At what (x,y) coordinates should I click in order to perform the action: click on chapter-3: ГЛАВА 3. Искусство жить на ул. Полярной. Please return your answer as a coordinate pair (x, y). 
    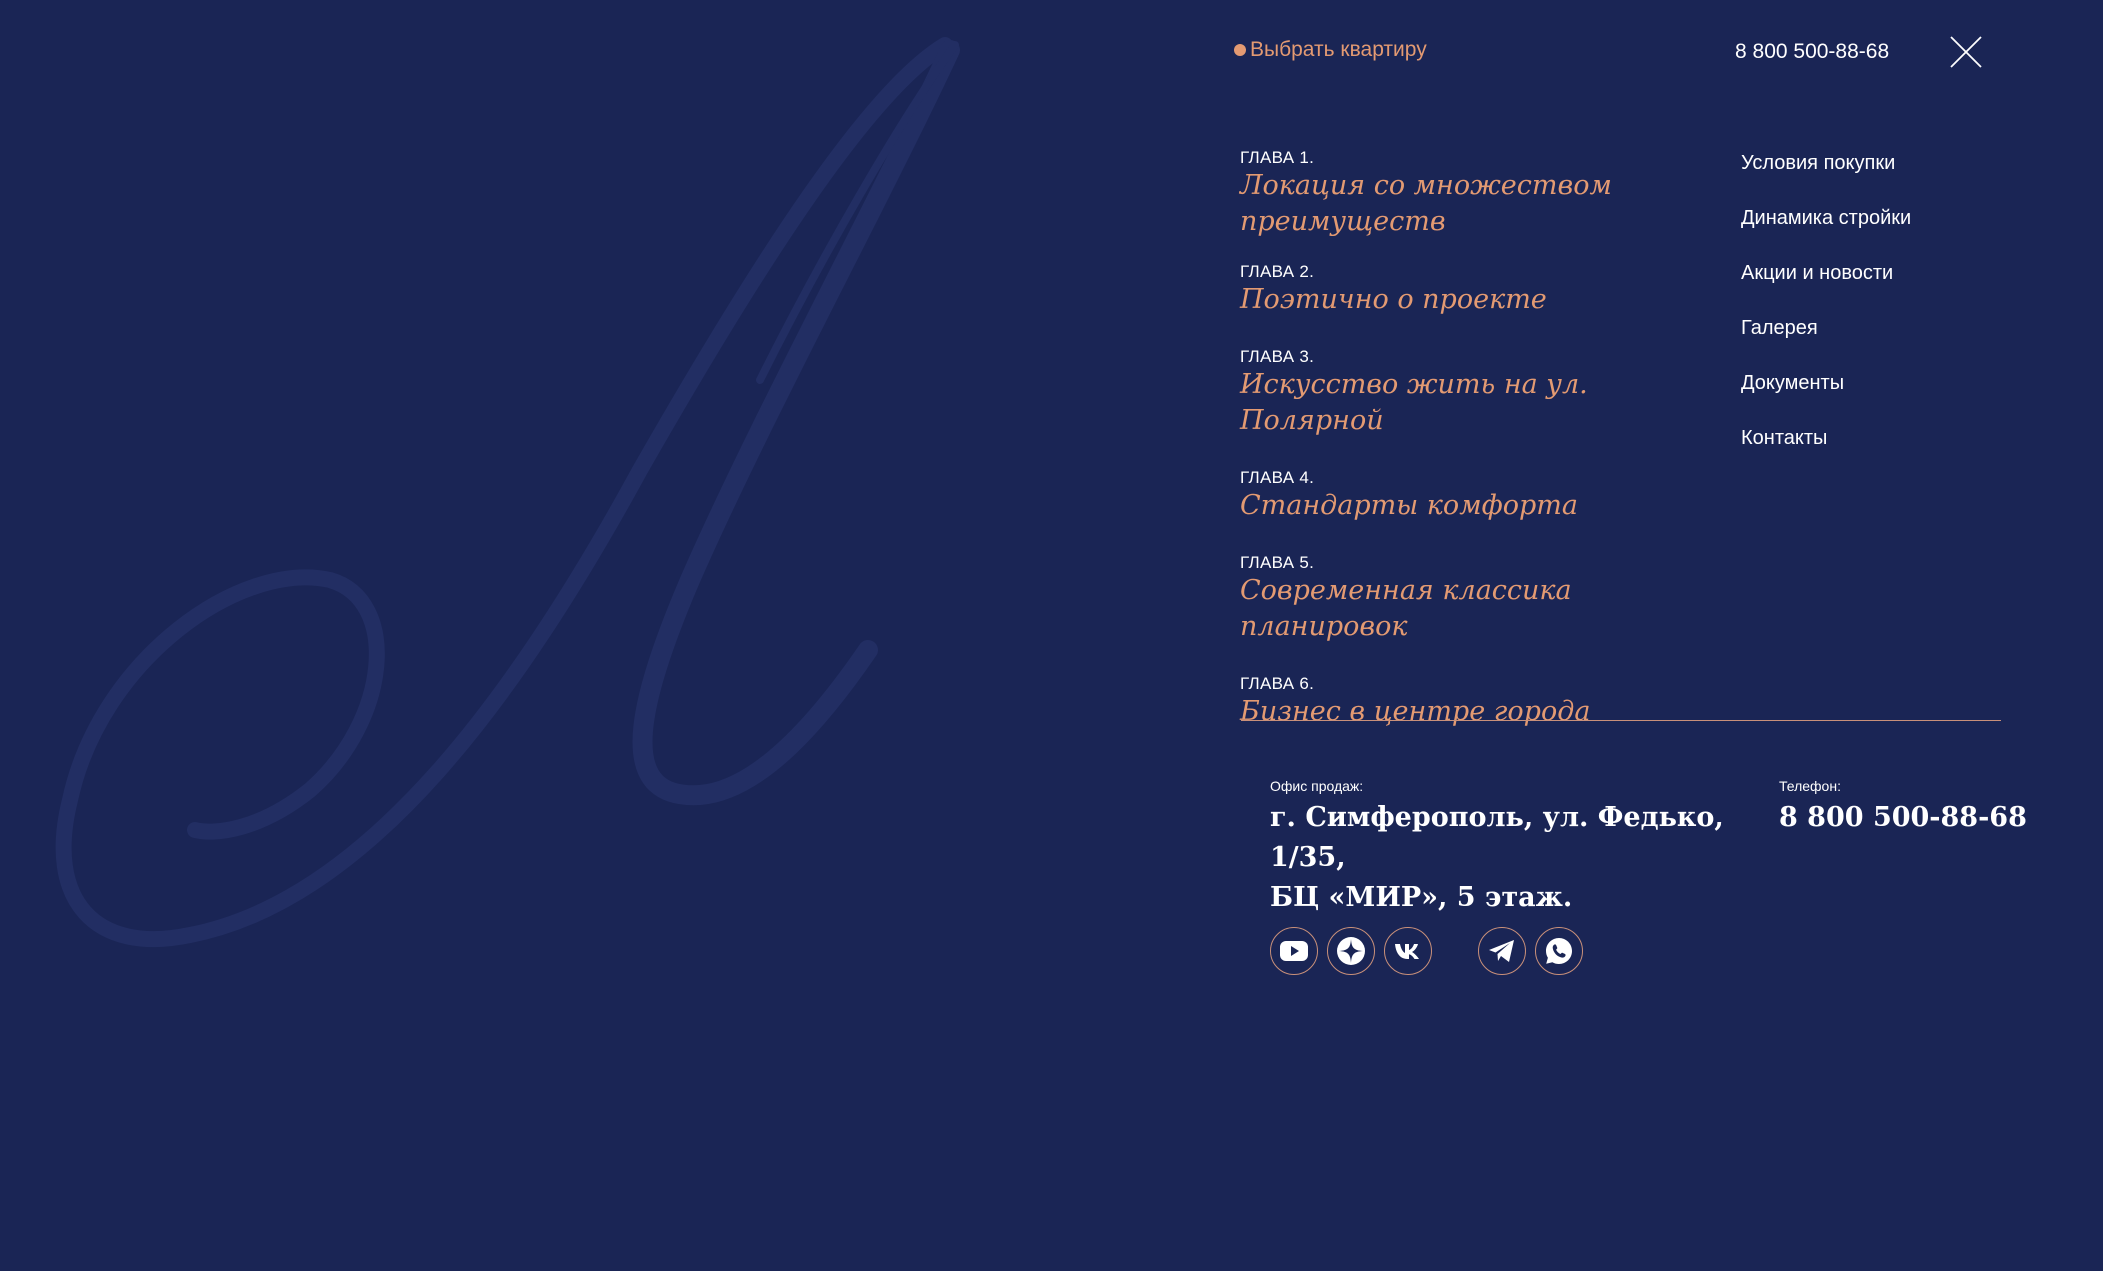
    Looking at the image, I should click on (1475, 393).